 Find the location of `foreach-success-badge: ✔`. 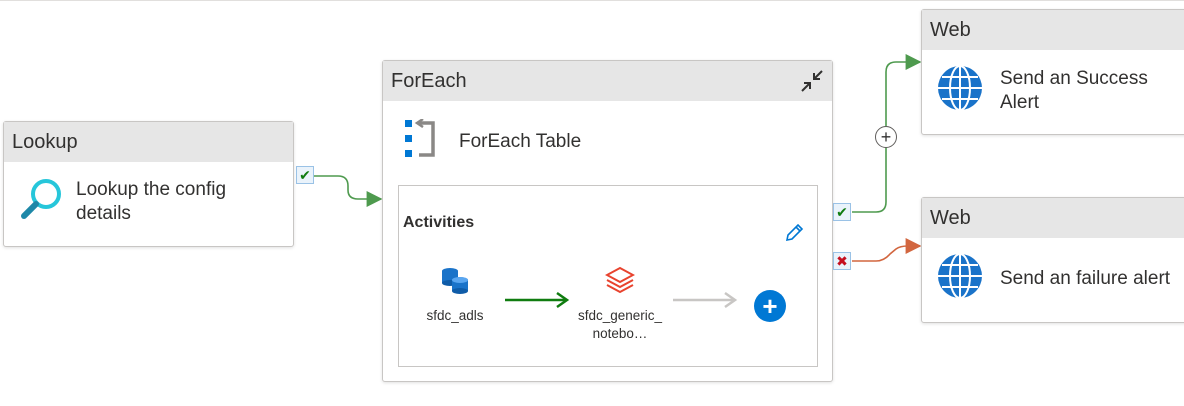

foreach-success-badge: ✔ is located at coordinates (842, 212).